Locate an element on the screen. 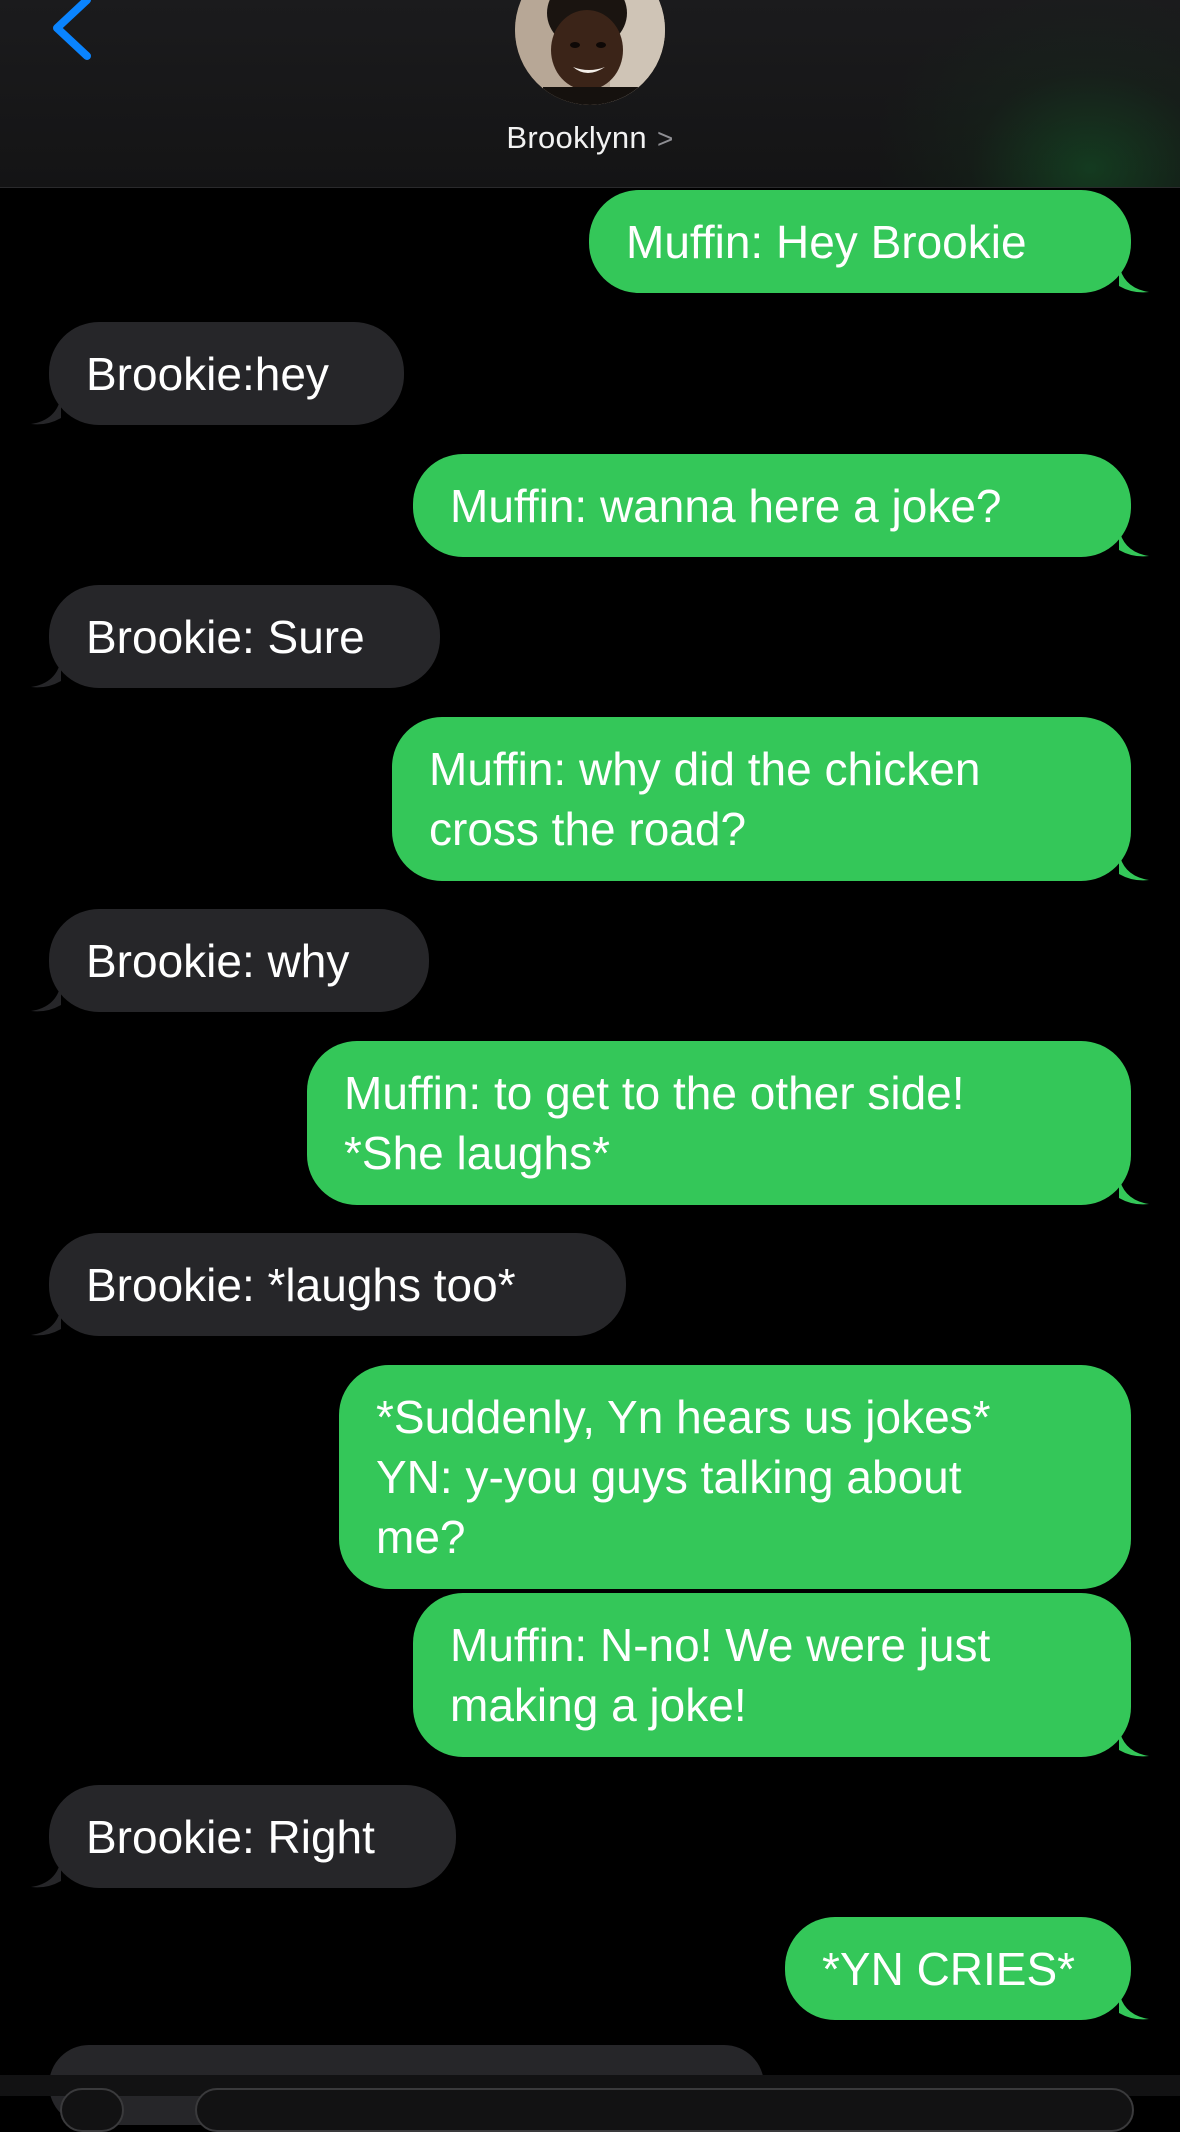 The height and width of the screenshot is (2132, 1180). message-text: *YN CRIES* is located at coordinates (949, 1968).